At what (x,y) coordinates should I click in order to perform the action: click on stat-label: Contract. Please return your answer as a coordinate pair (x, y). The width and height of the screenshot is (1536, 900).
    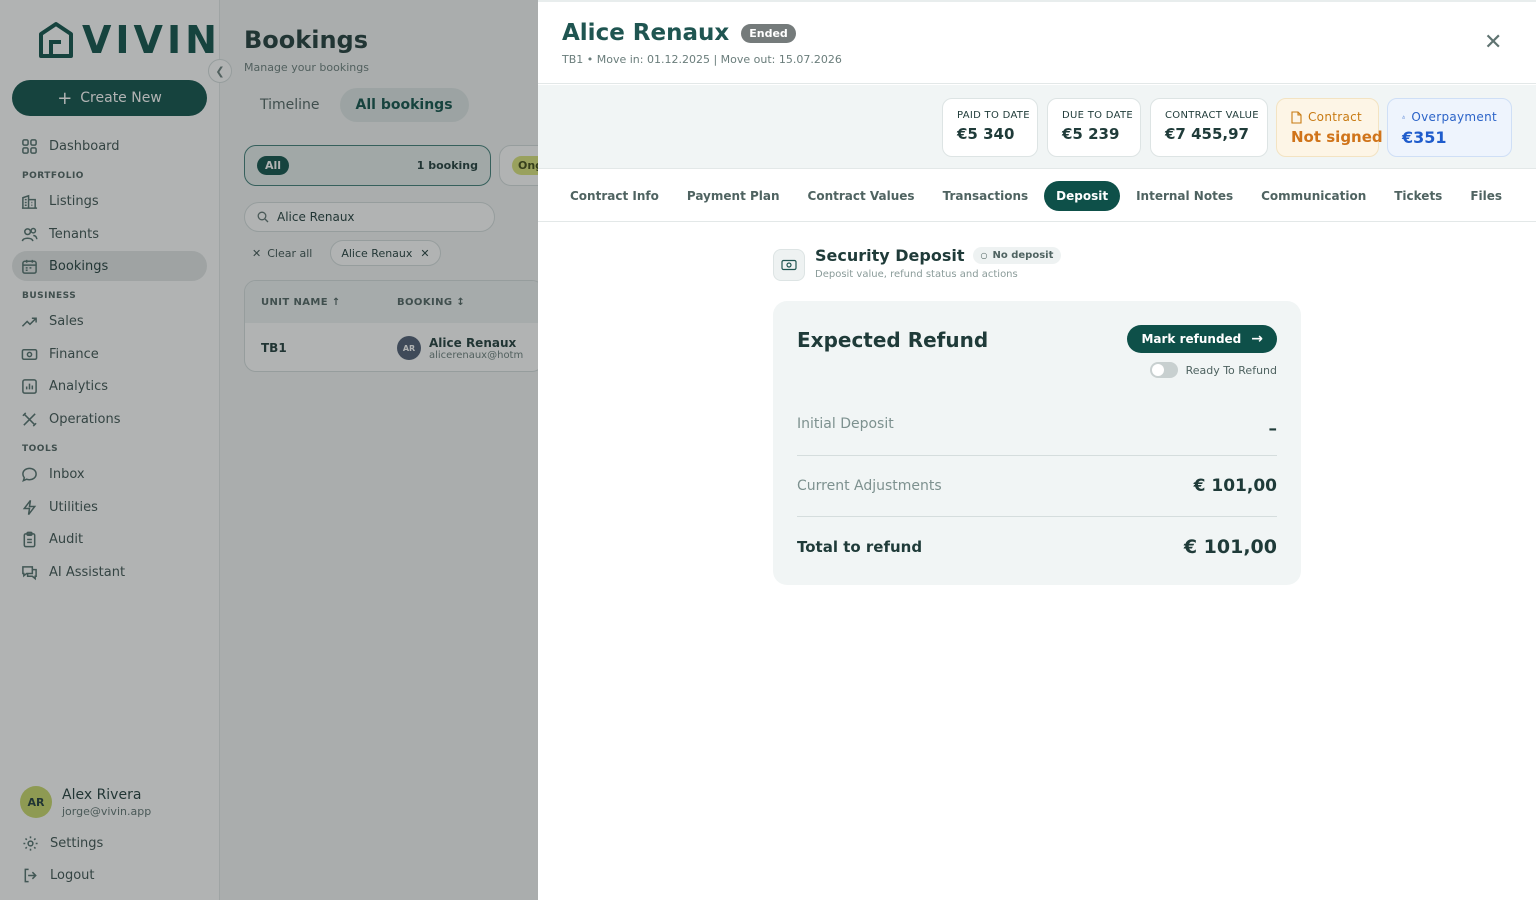
    Looking at the image, I should click on (1335, 117).